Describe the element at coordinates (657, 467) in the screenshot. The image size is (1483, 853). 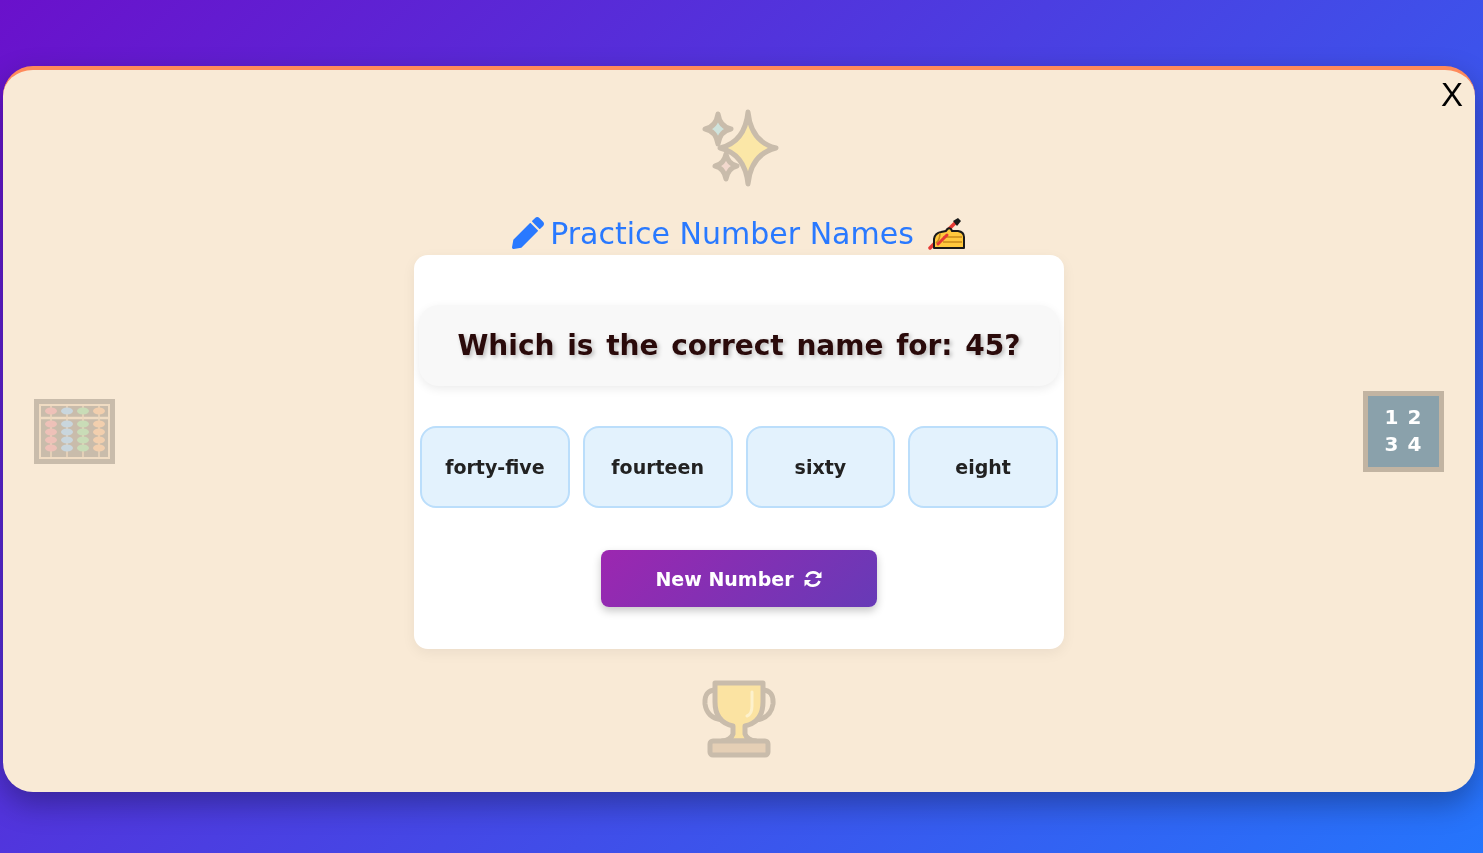
I see `answer-option: fourteen` at that location.